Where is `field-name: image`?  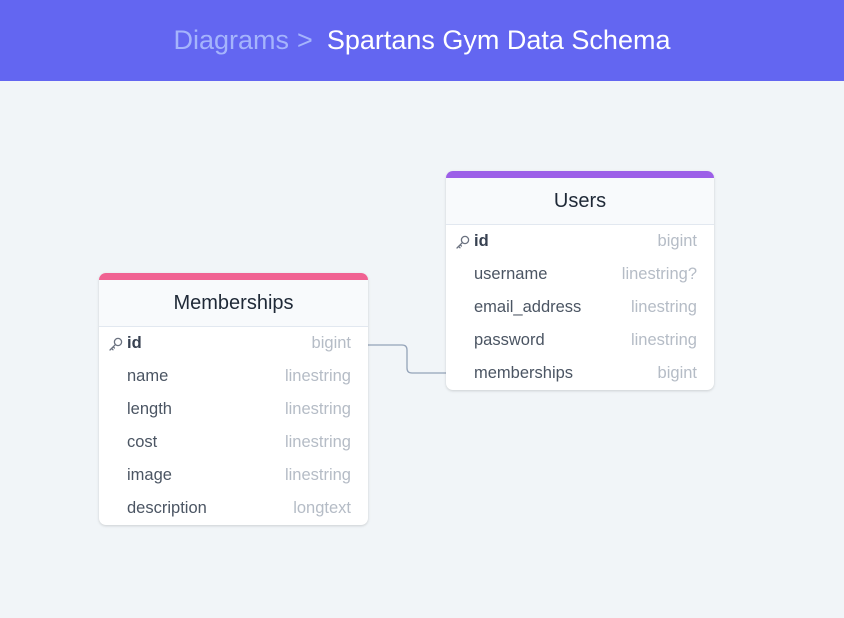 field-name: image is located at coordinates (149, 475).